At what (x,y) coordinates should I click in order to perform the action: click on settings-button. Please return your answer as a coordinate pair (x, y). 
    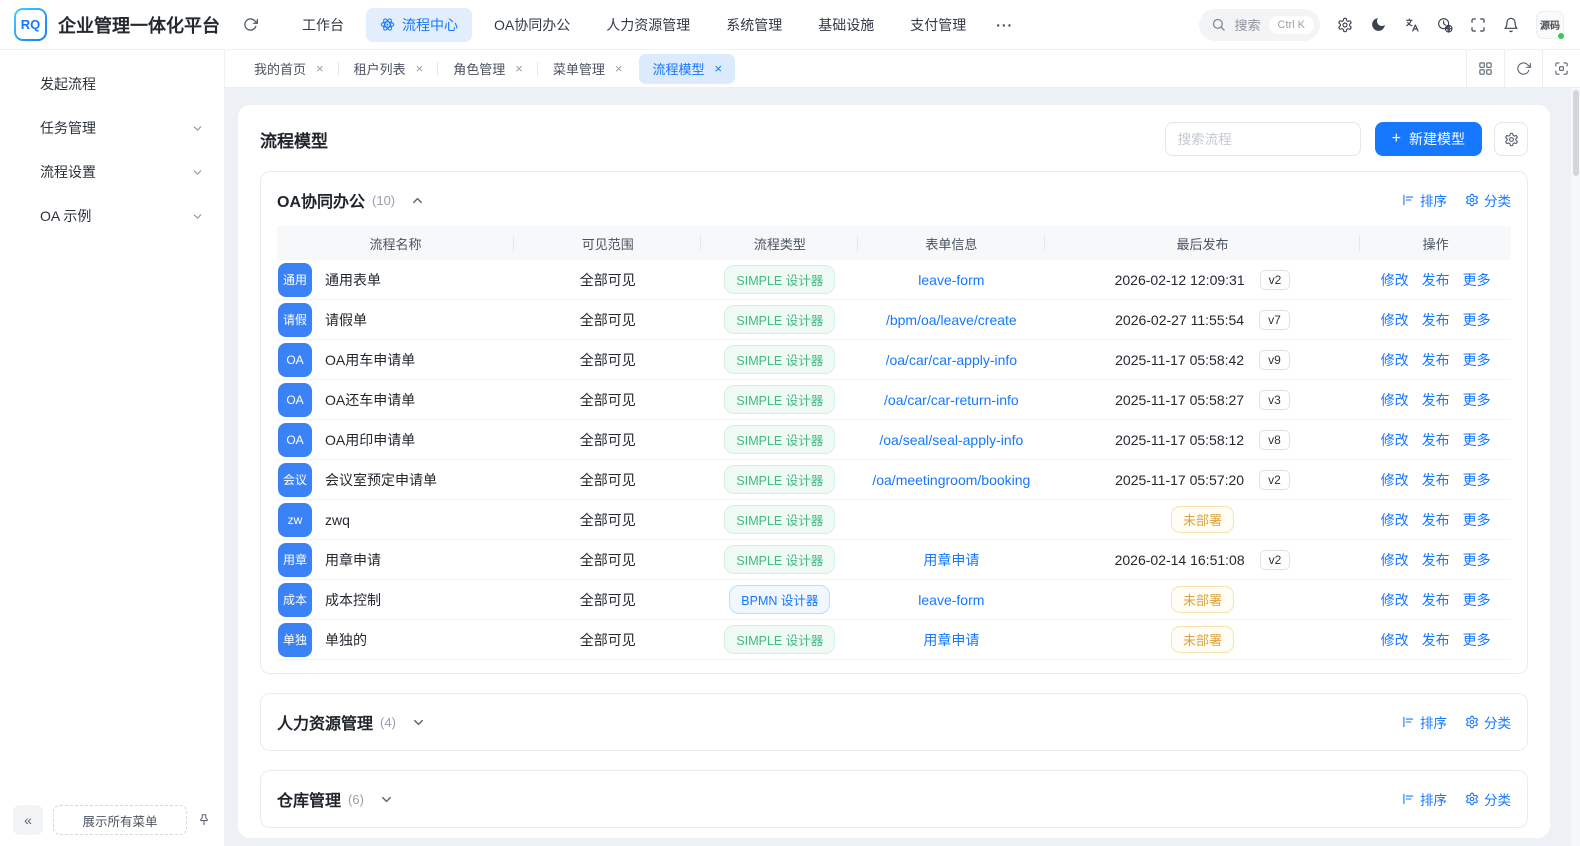
    Looking at the image, I should click on (1345, 25).